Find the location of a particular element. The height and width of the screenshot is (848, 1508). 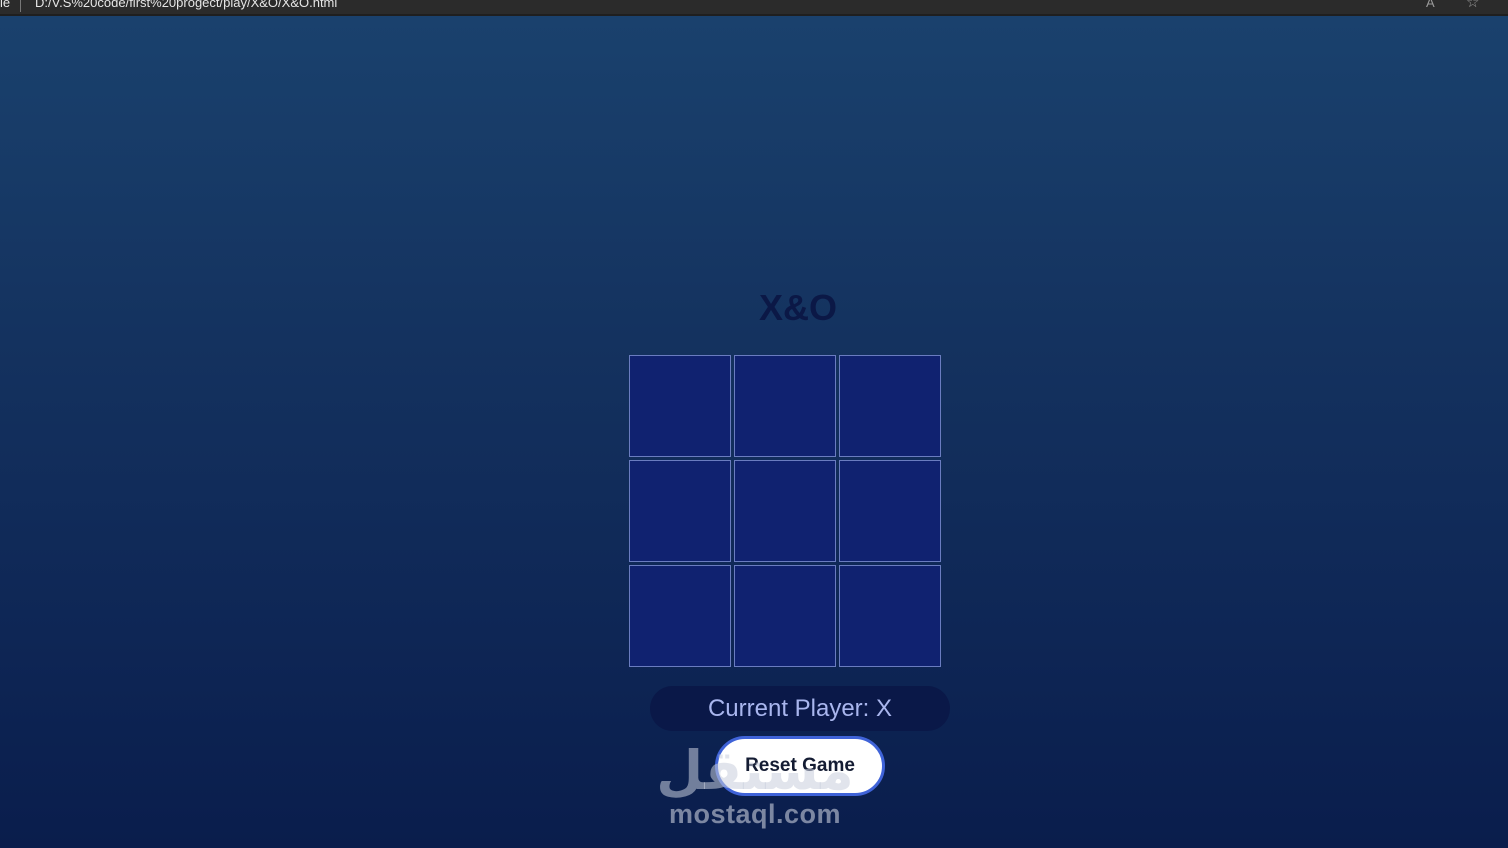

page-title: X&O is located at coordinates (797, 307).